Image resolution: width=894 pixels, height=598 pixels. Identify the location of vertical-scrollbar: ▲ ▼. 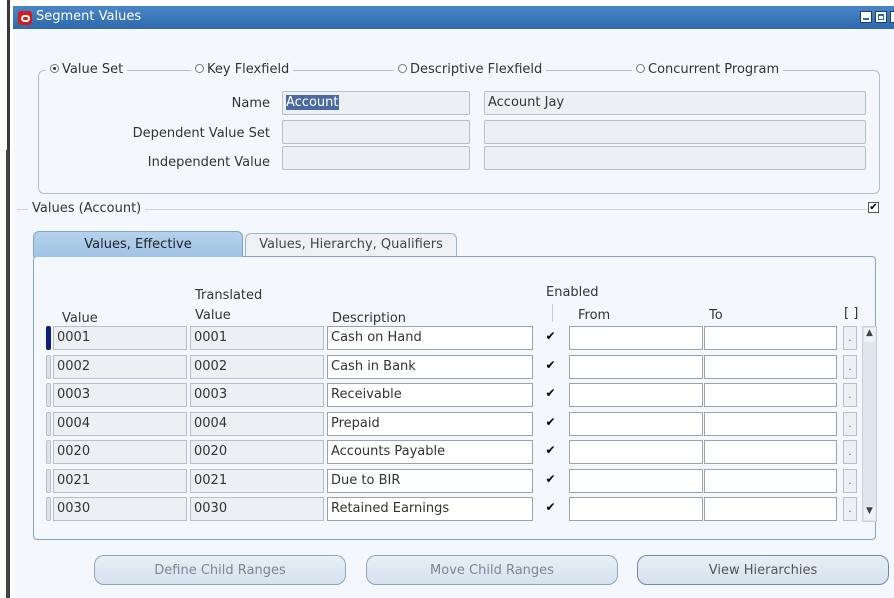
(869, 424).